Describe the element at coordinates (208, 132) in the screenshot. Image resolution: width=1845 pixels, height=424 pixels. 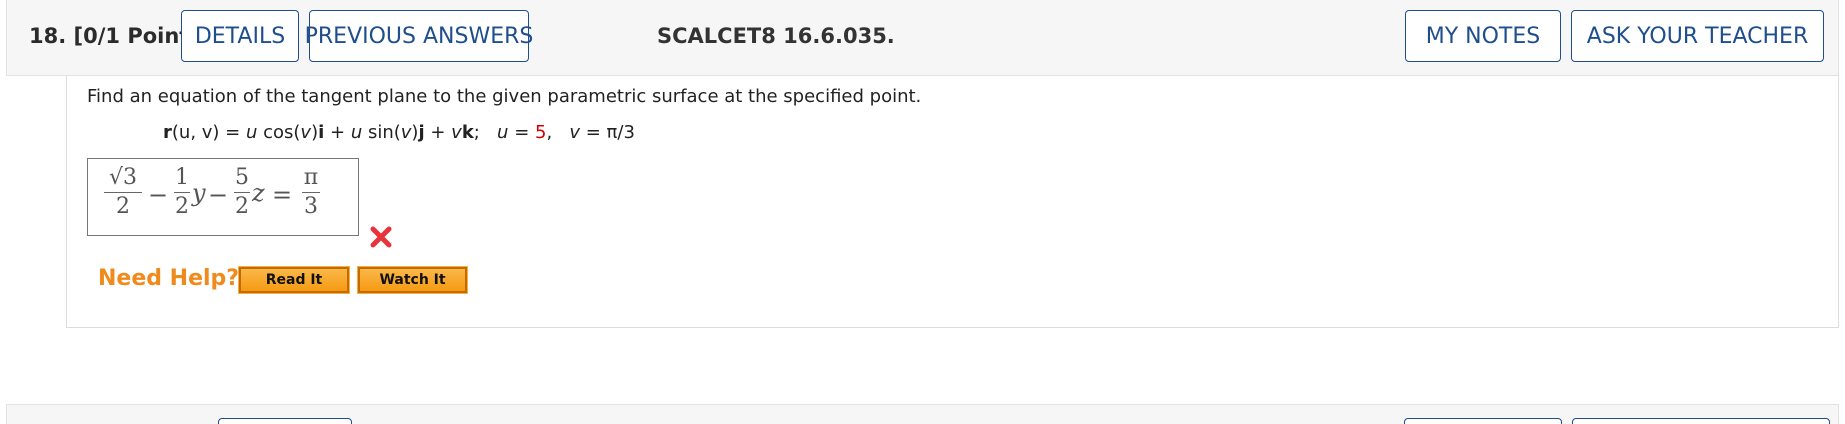
I see `formula-args: (u, v) =` at that location.